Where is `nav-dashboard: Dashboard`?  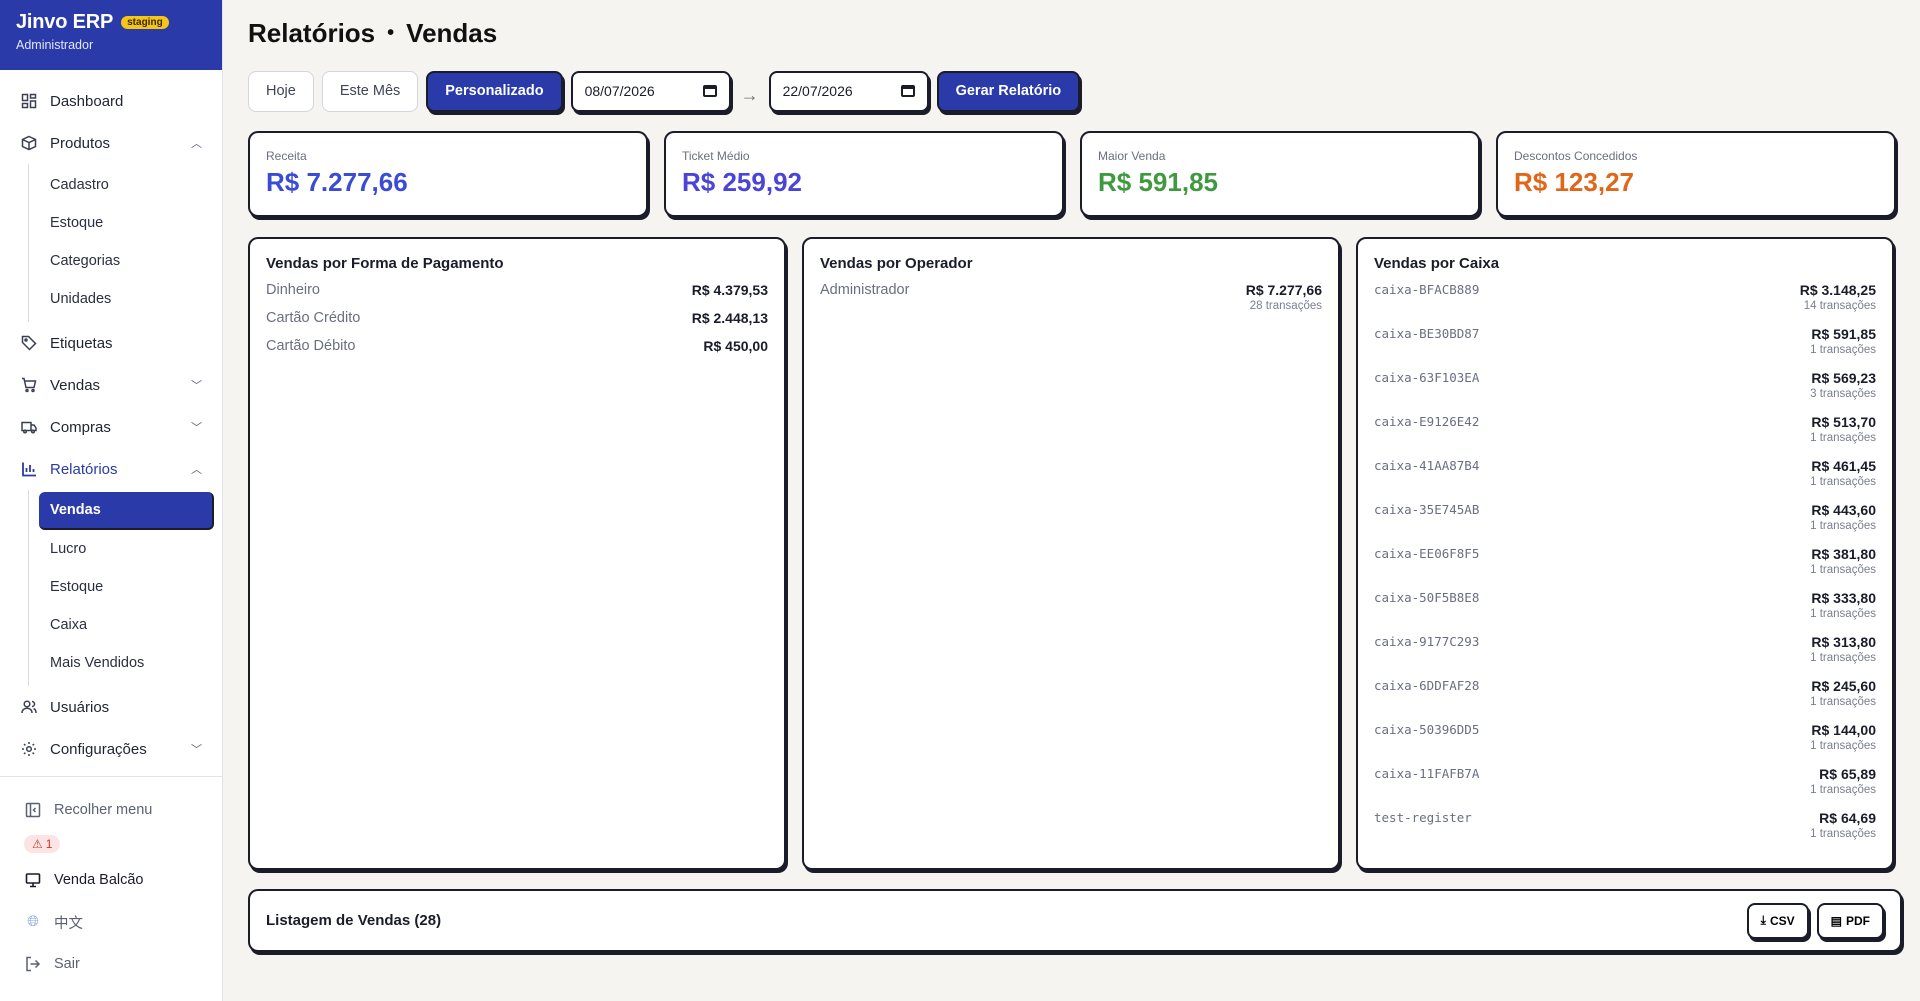
nav-dashboard: Dashboard is located at coordinates (111, 101).